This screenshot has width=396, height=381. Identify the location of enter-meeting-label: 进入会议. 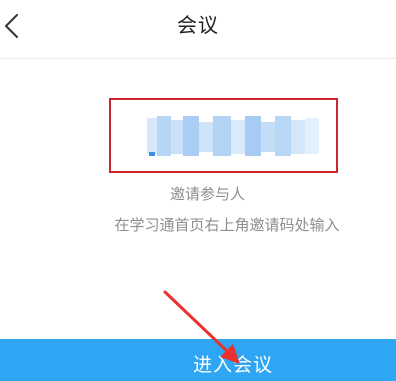
(232, 365).